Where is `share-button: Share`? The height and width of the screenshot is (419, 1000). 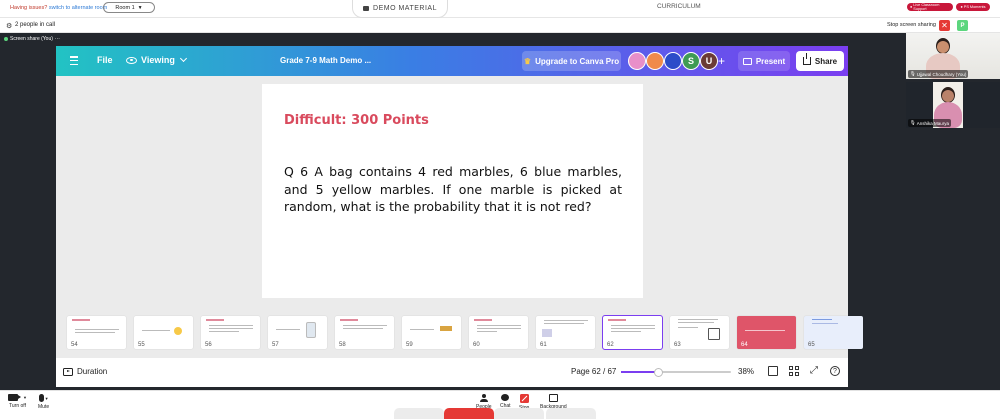
share-button: Share is located at coordinates (820, 61).